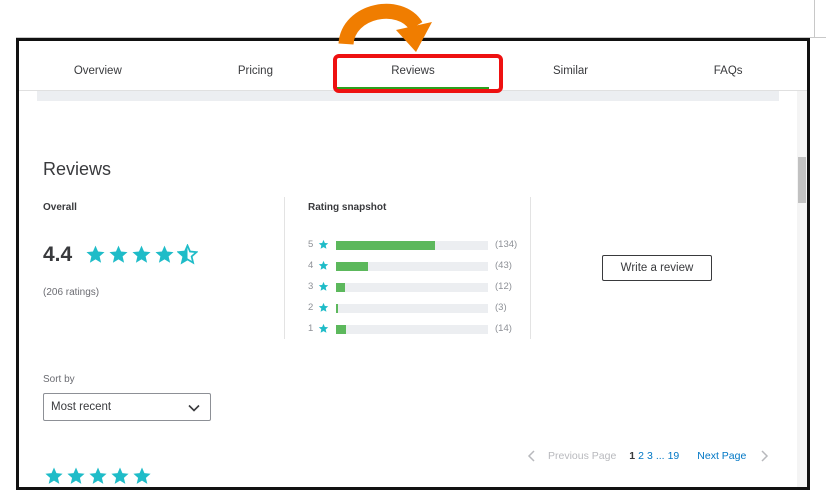 This screenshot has height=502, width=826. Describe the element at coordinates (311, 265) in the screenshot. I see `rating-row-stars-label: 4` at that location.